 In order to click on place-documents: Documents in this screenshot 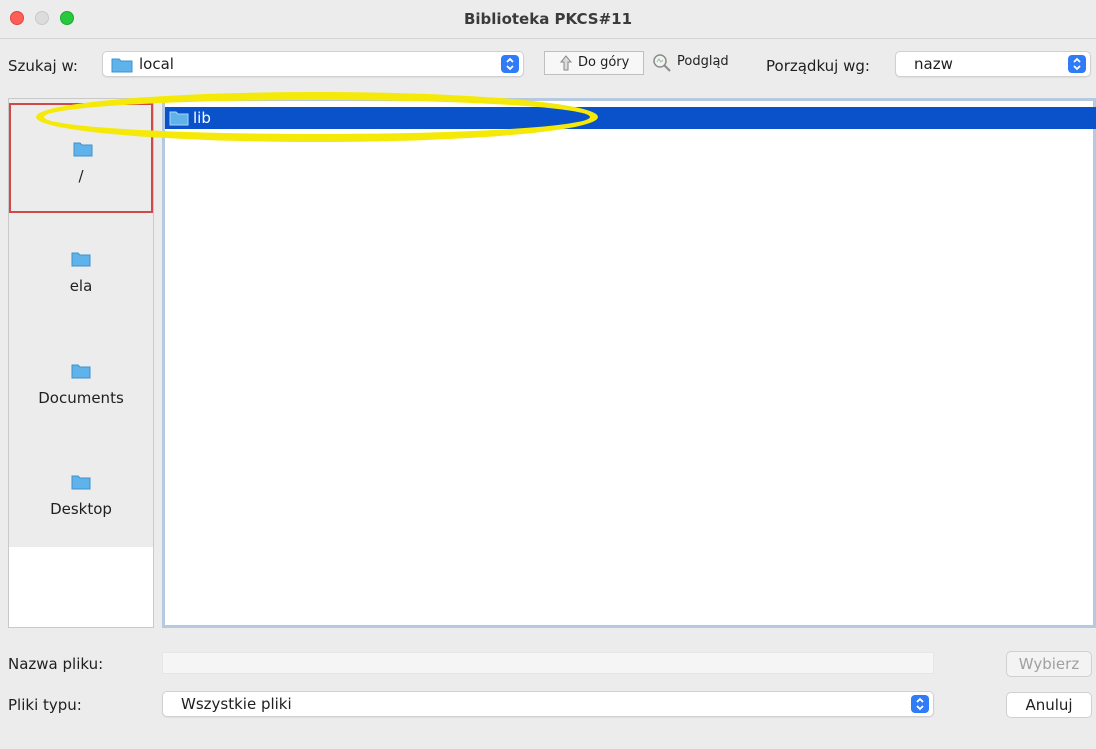, I will do `click(81, 382)`.